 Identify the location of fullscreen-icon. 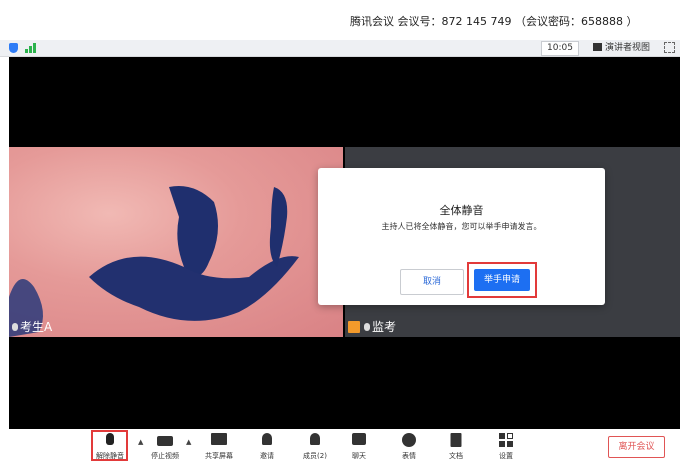
(669, 47).